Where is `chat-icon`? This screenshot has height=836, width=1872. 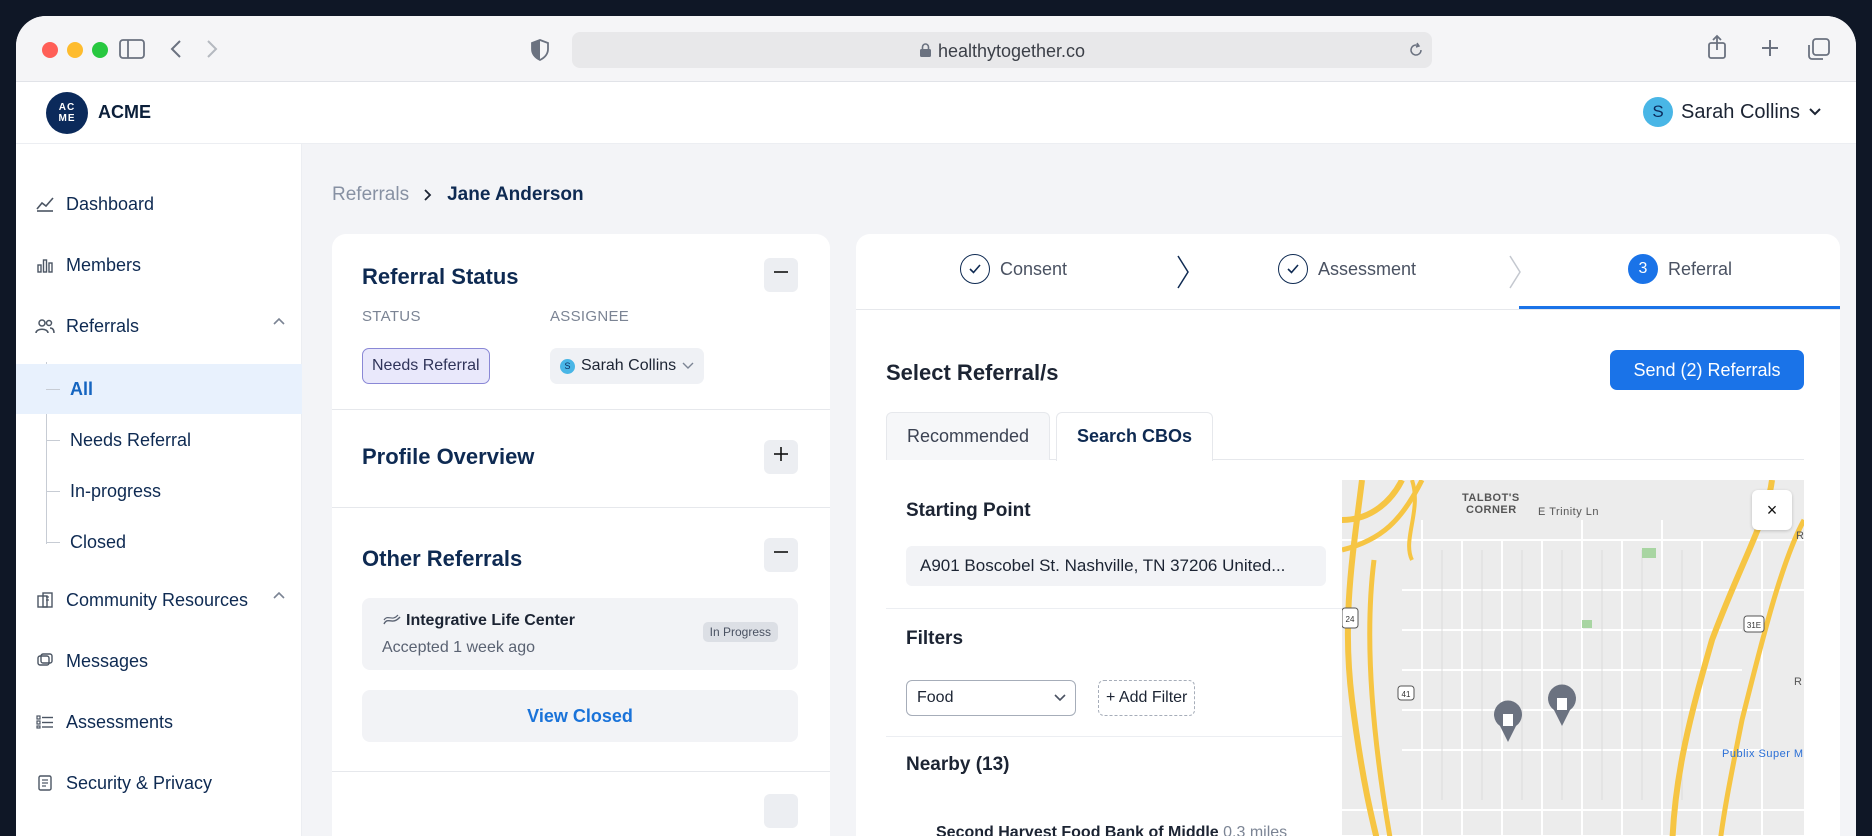 chat-icon is located at coordinates (45, 661).